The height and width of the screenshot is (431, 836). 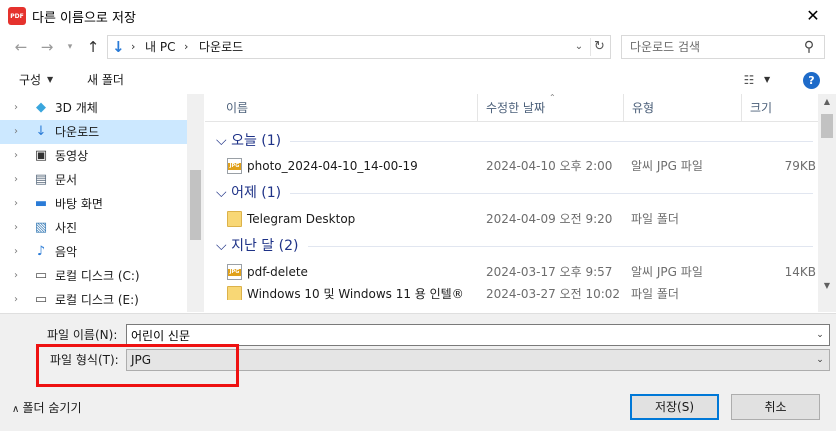 I want to click on search-icon: ⚲, so click(x=809, y=47).